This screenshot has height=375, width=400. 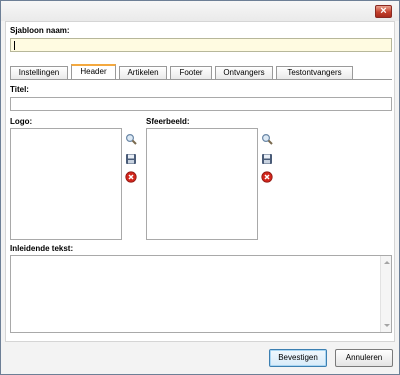 I want to click on tab-testontvangers: Testontvangers, so click(x=314, y=73).